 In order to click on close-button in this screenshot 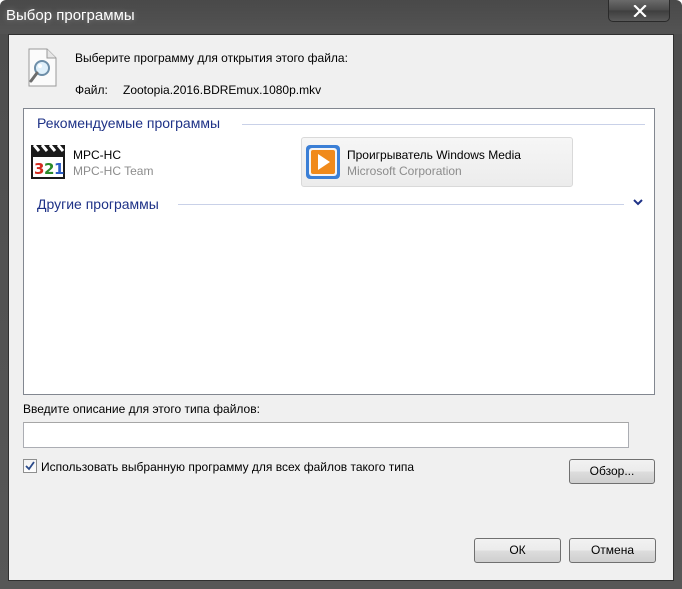, I will do `click(639, 11)`.